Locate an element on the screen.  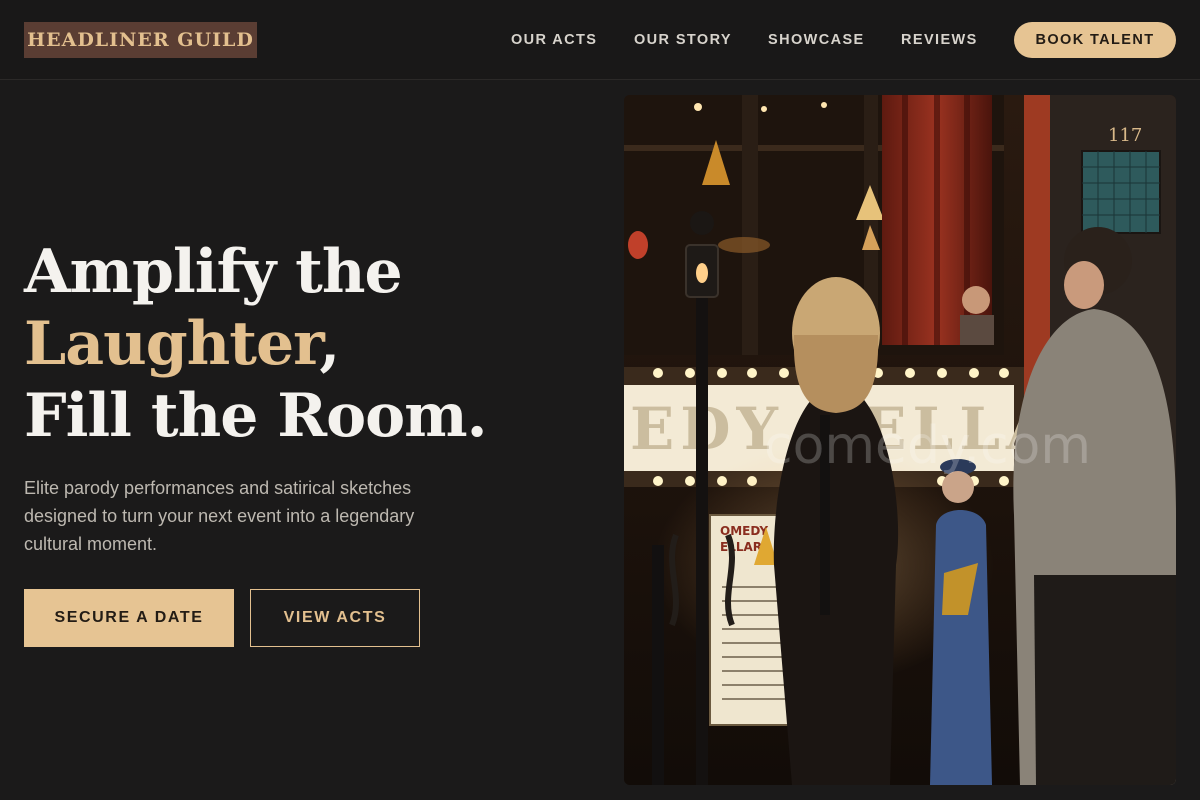
nav-link-our-story: OUR STORY is located at coordinates (683, 40).